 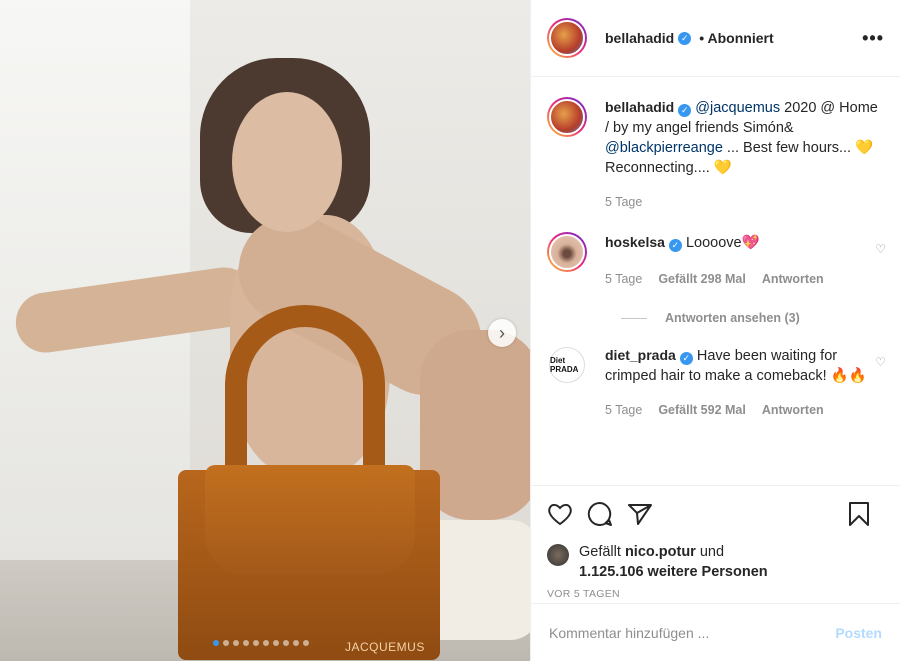 What do you see at coordinates (710, 552) in the screenshot?
I see `likes-mid: und` at bounding box center [710, 552].